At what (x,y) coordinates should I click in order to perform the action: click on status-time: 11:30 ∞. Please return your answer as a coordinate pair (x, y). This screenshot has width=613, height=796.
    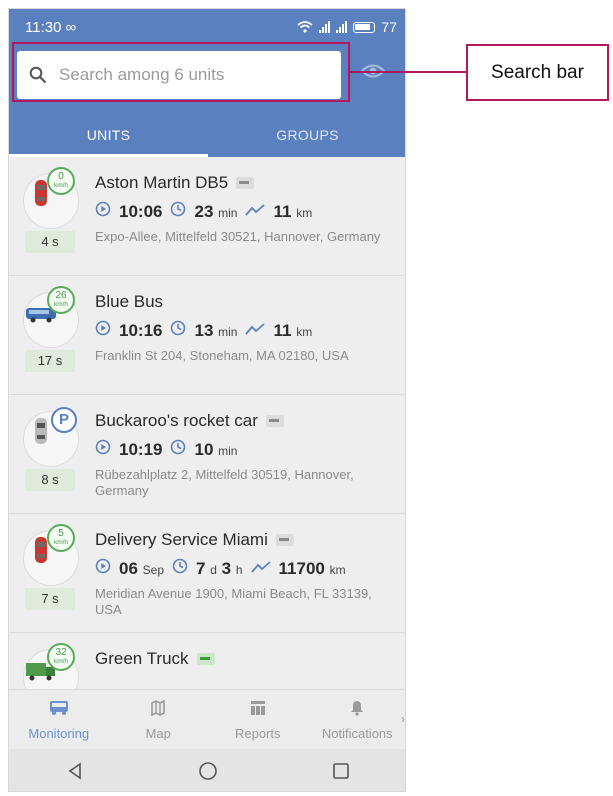
    Looking at the image, I should click on (50, 27).